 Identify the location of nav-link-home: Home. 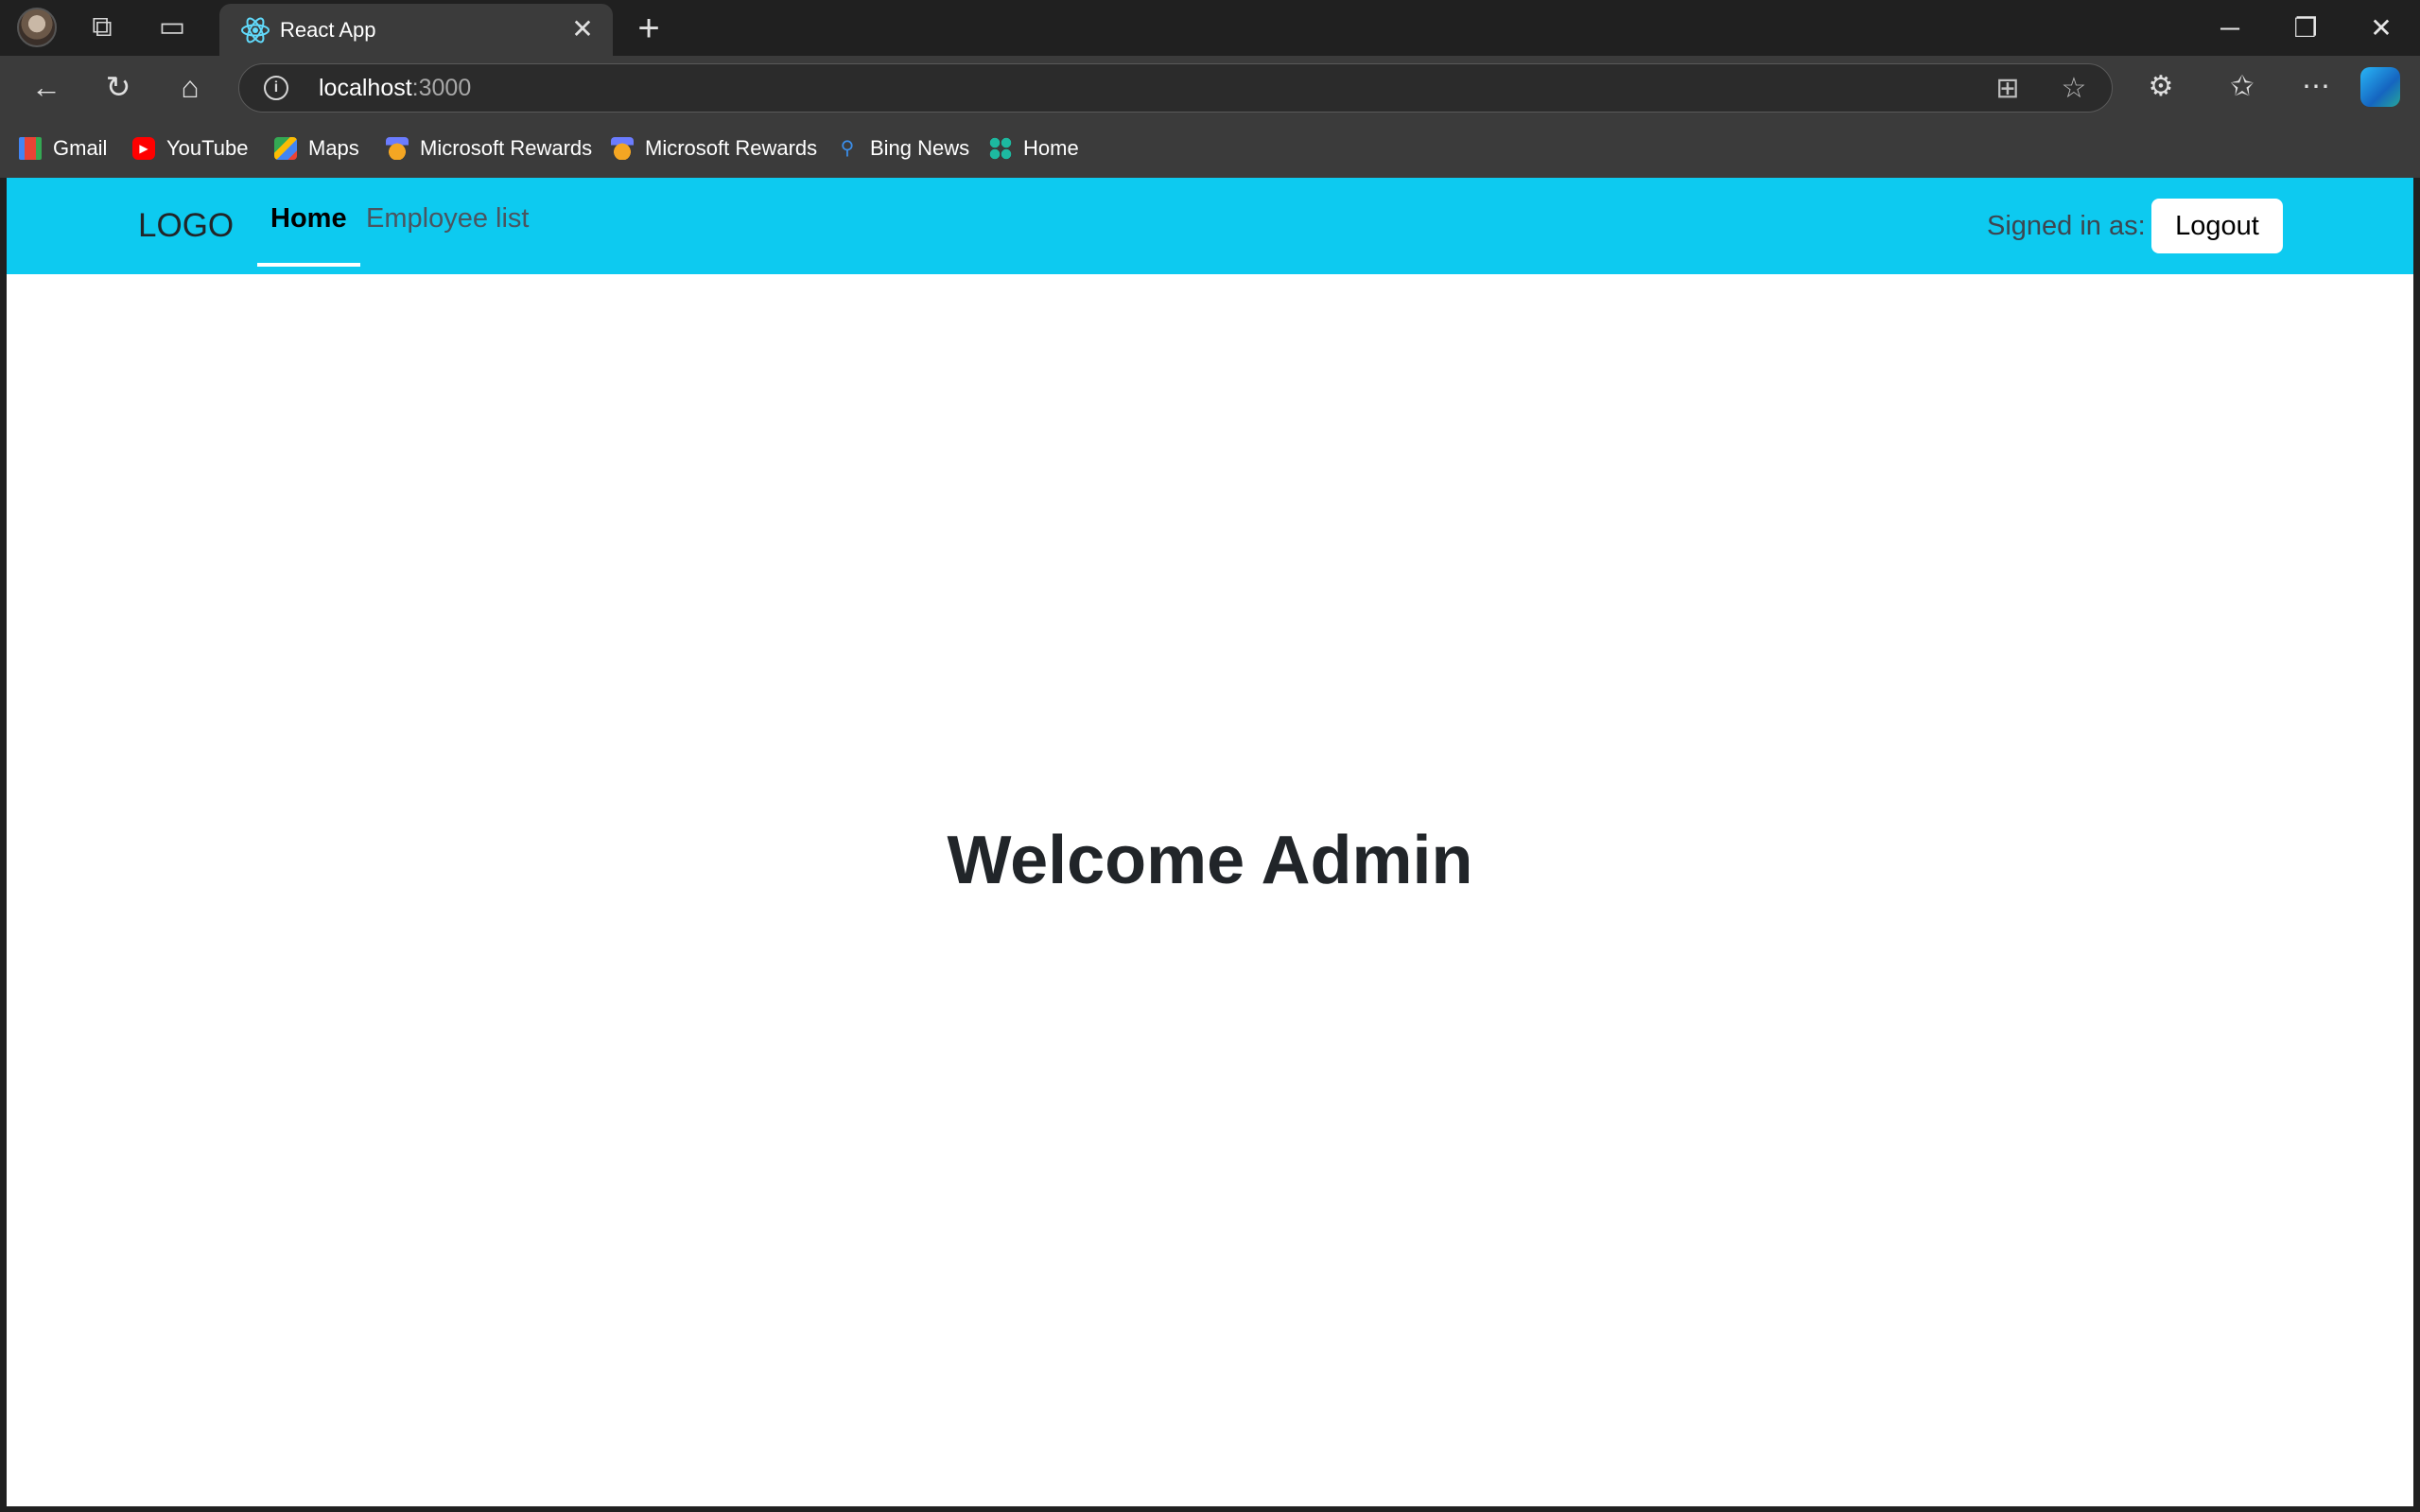
(309, 222).